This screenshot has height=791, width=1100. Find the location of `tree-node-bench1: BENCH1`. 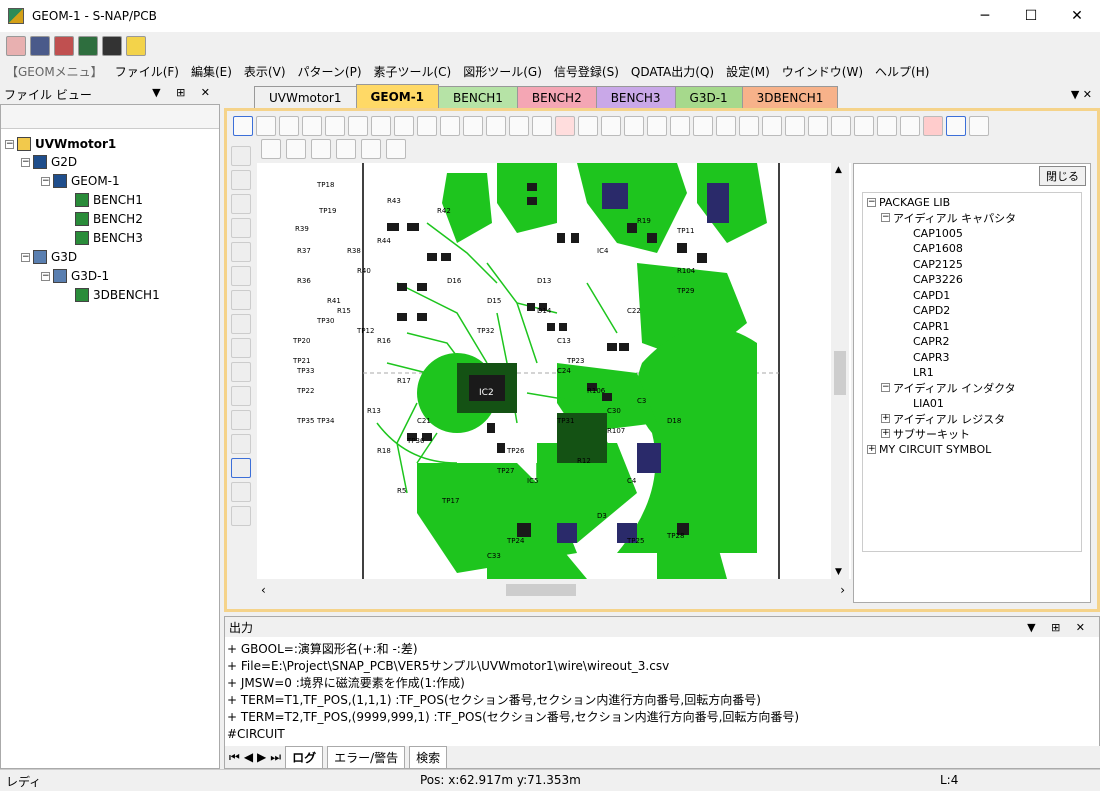

tree-node-bench1: BENCH1 is located at coordinates (109, 200).